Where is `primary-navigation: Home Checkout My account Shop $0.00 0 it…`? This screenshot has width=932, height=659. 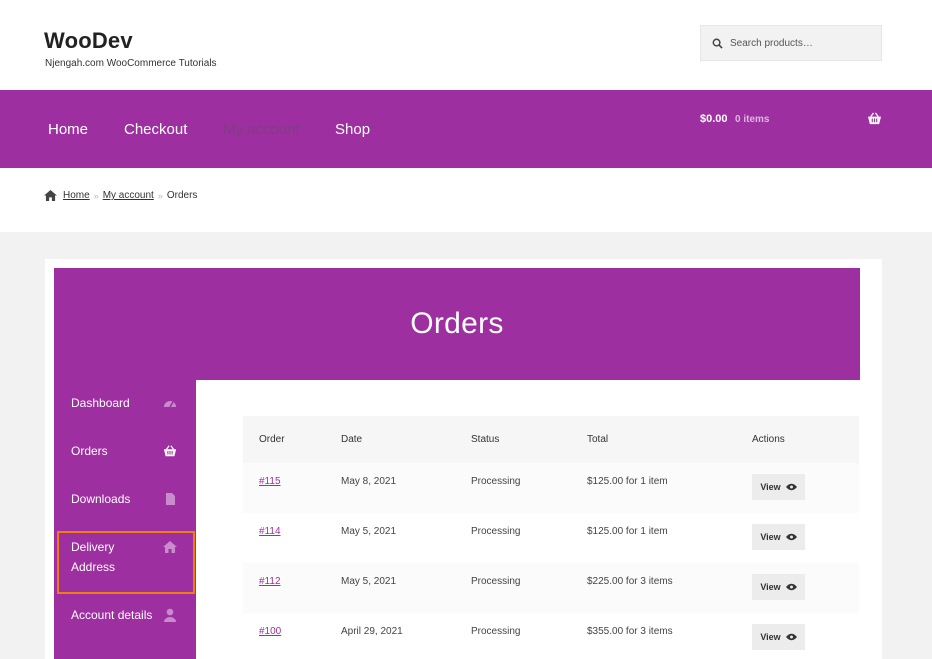 primary-navigation: Home Checkout My account Shop $0.00 0 it… is located at coordinates (466, 129).